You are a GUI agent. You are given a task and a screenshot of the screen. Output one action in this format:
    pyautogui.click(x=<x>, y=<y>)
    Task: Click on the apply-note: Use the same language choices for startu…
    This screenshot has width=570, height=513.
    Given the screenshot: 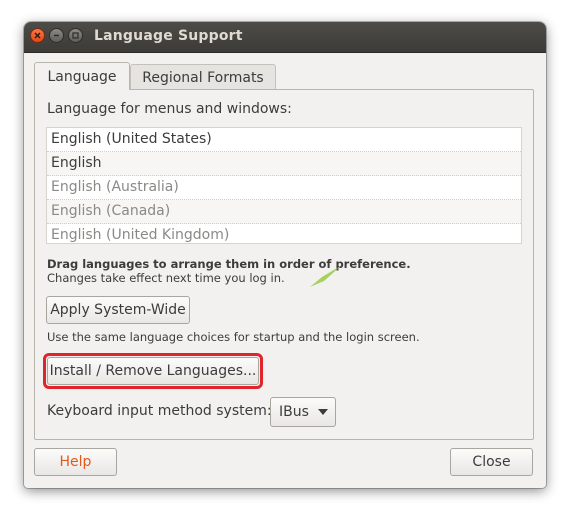 What is the action you would take?
    pyautogui.click(x=233, y=337)
    